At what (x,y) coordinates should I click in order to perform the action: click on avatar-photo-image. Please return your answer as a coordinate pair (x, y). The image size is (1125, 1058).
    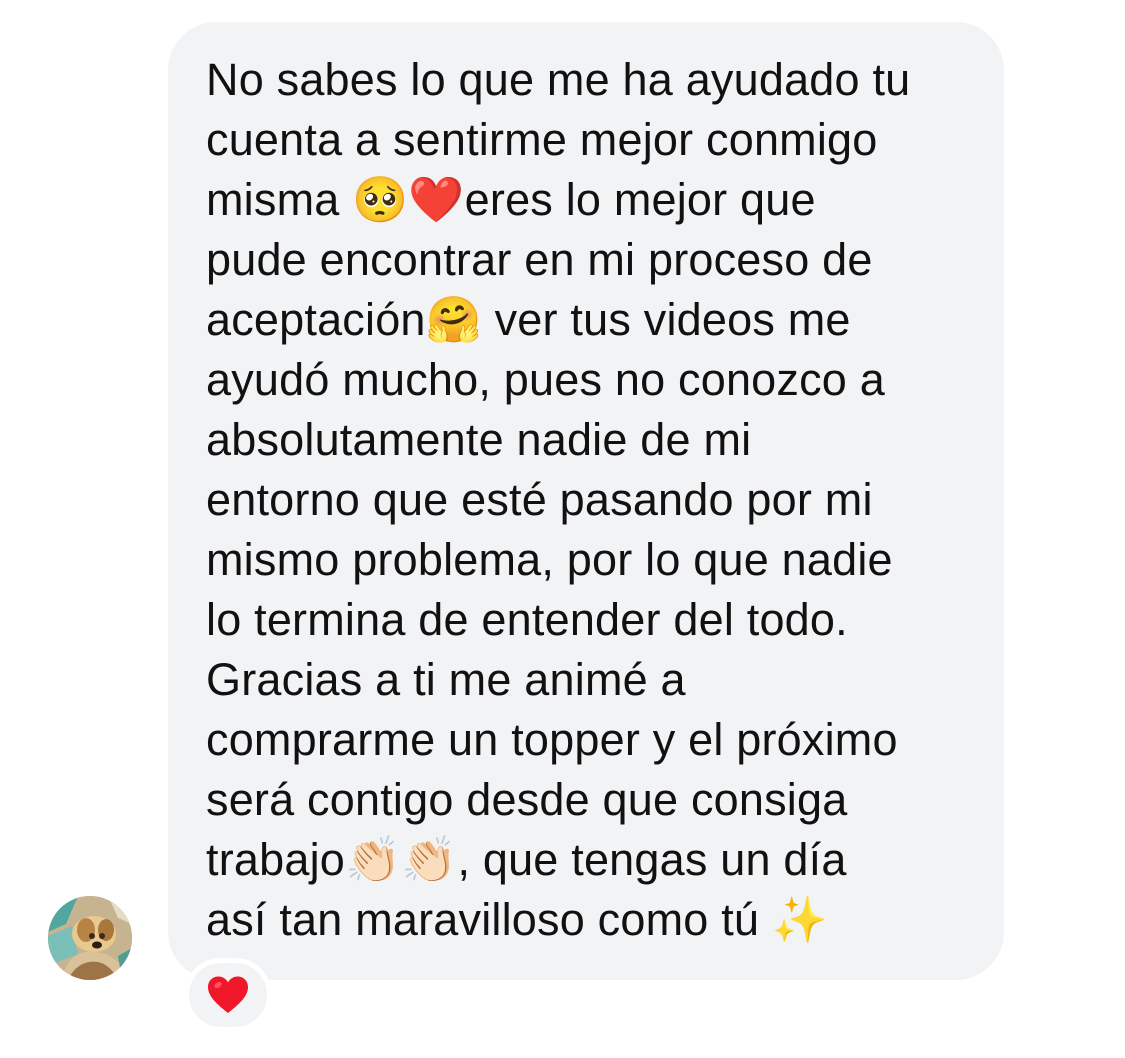
    Looking at the image, I should click on (90, 938).